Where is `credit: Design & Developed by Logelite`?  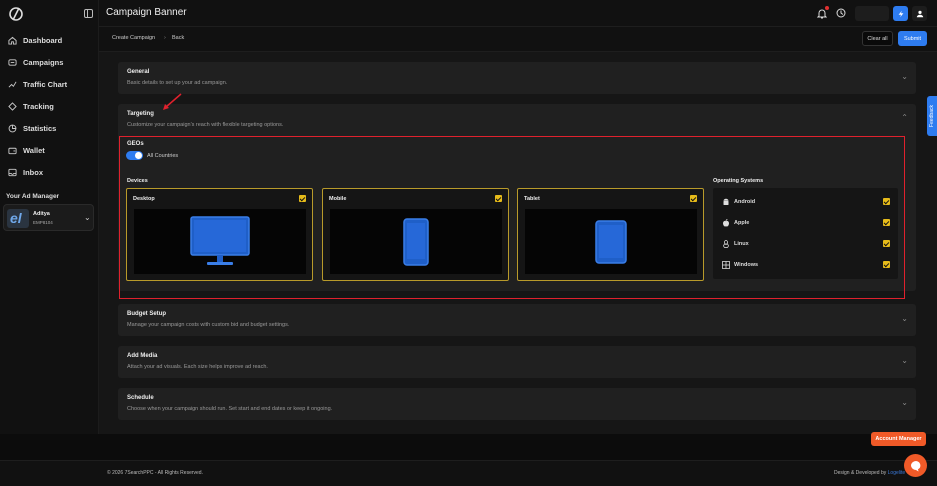 credit: Design & Developed by Logelite is located at coordinates (869, 473).